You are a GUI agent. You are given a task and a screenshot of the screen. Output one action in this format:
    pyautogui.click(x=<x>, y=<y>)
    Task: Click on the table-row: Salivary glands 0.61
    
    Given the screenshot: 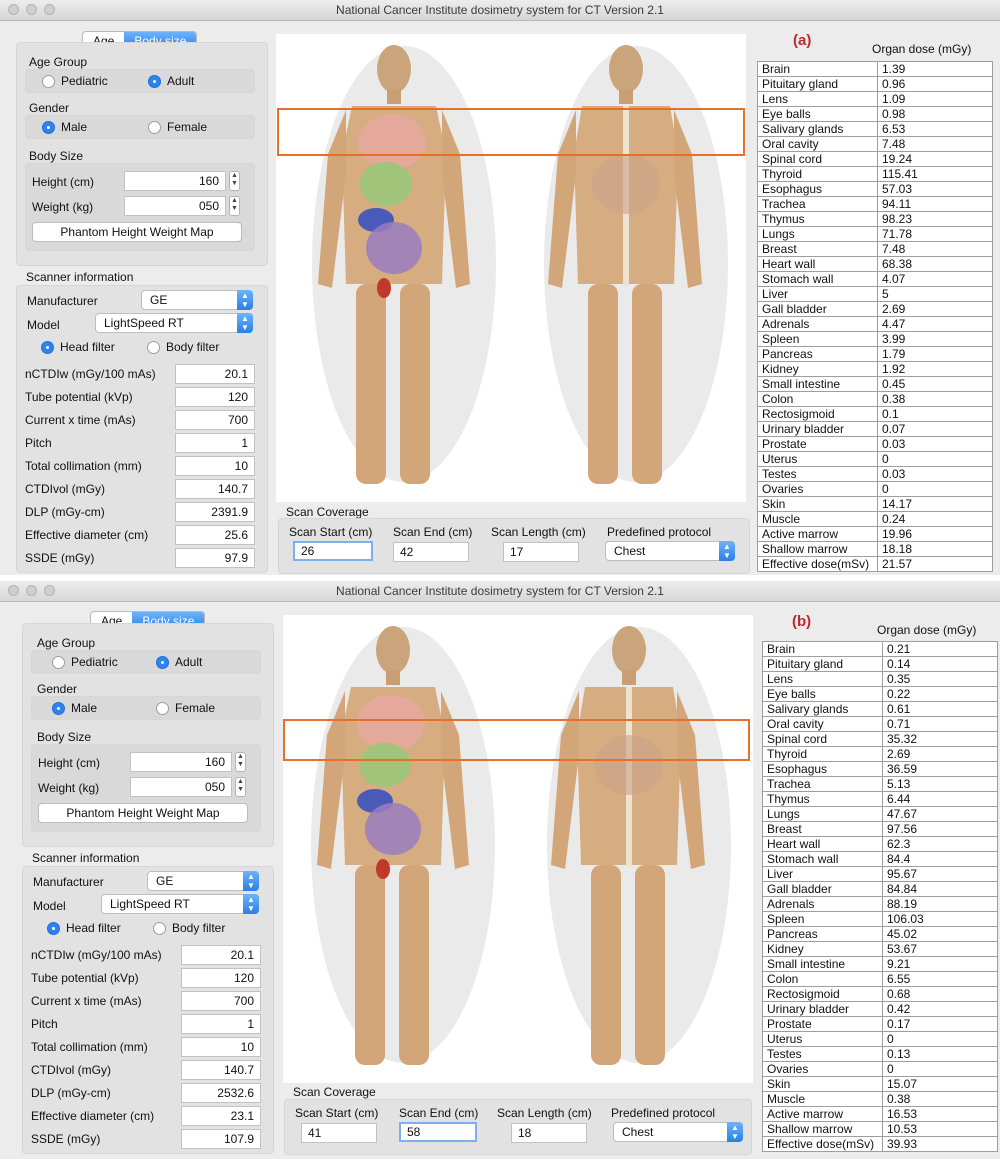 What is the action you would take?
    pyautogui.click(x=880, y=709)
    